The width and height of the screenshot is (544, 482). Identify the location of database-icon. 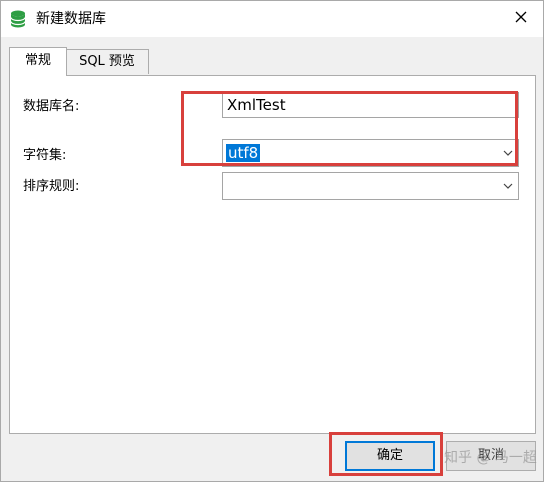
(18, 19).